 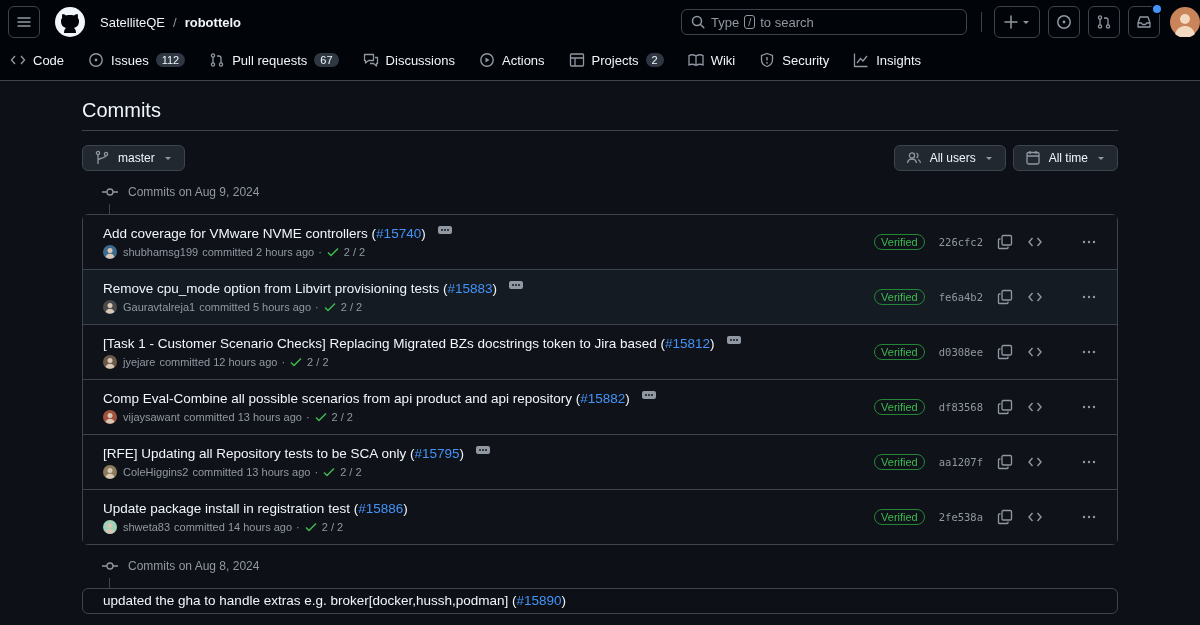 I want to click on commit-row: Remove cpu_mode option from Libvirt provisioning tests (#15883) Gauravtalreja1 committed 5 hours ago · 2 / 2 Verified fe6a4b2, so click(x=600, y=296).